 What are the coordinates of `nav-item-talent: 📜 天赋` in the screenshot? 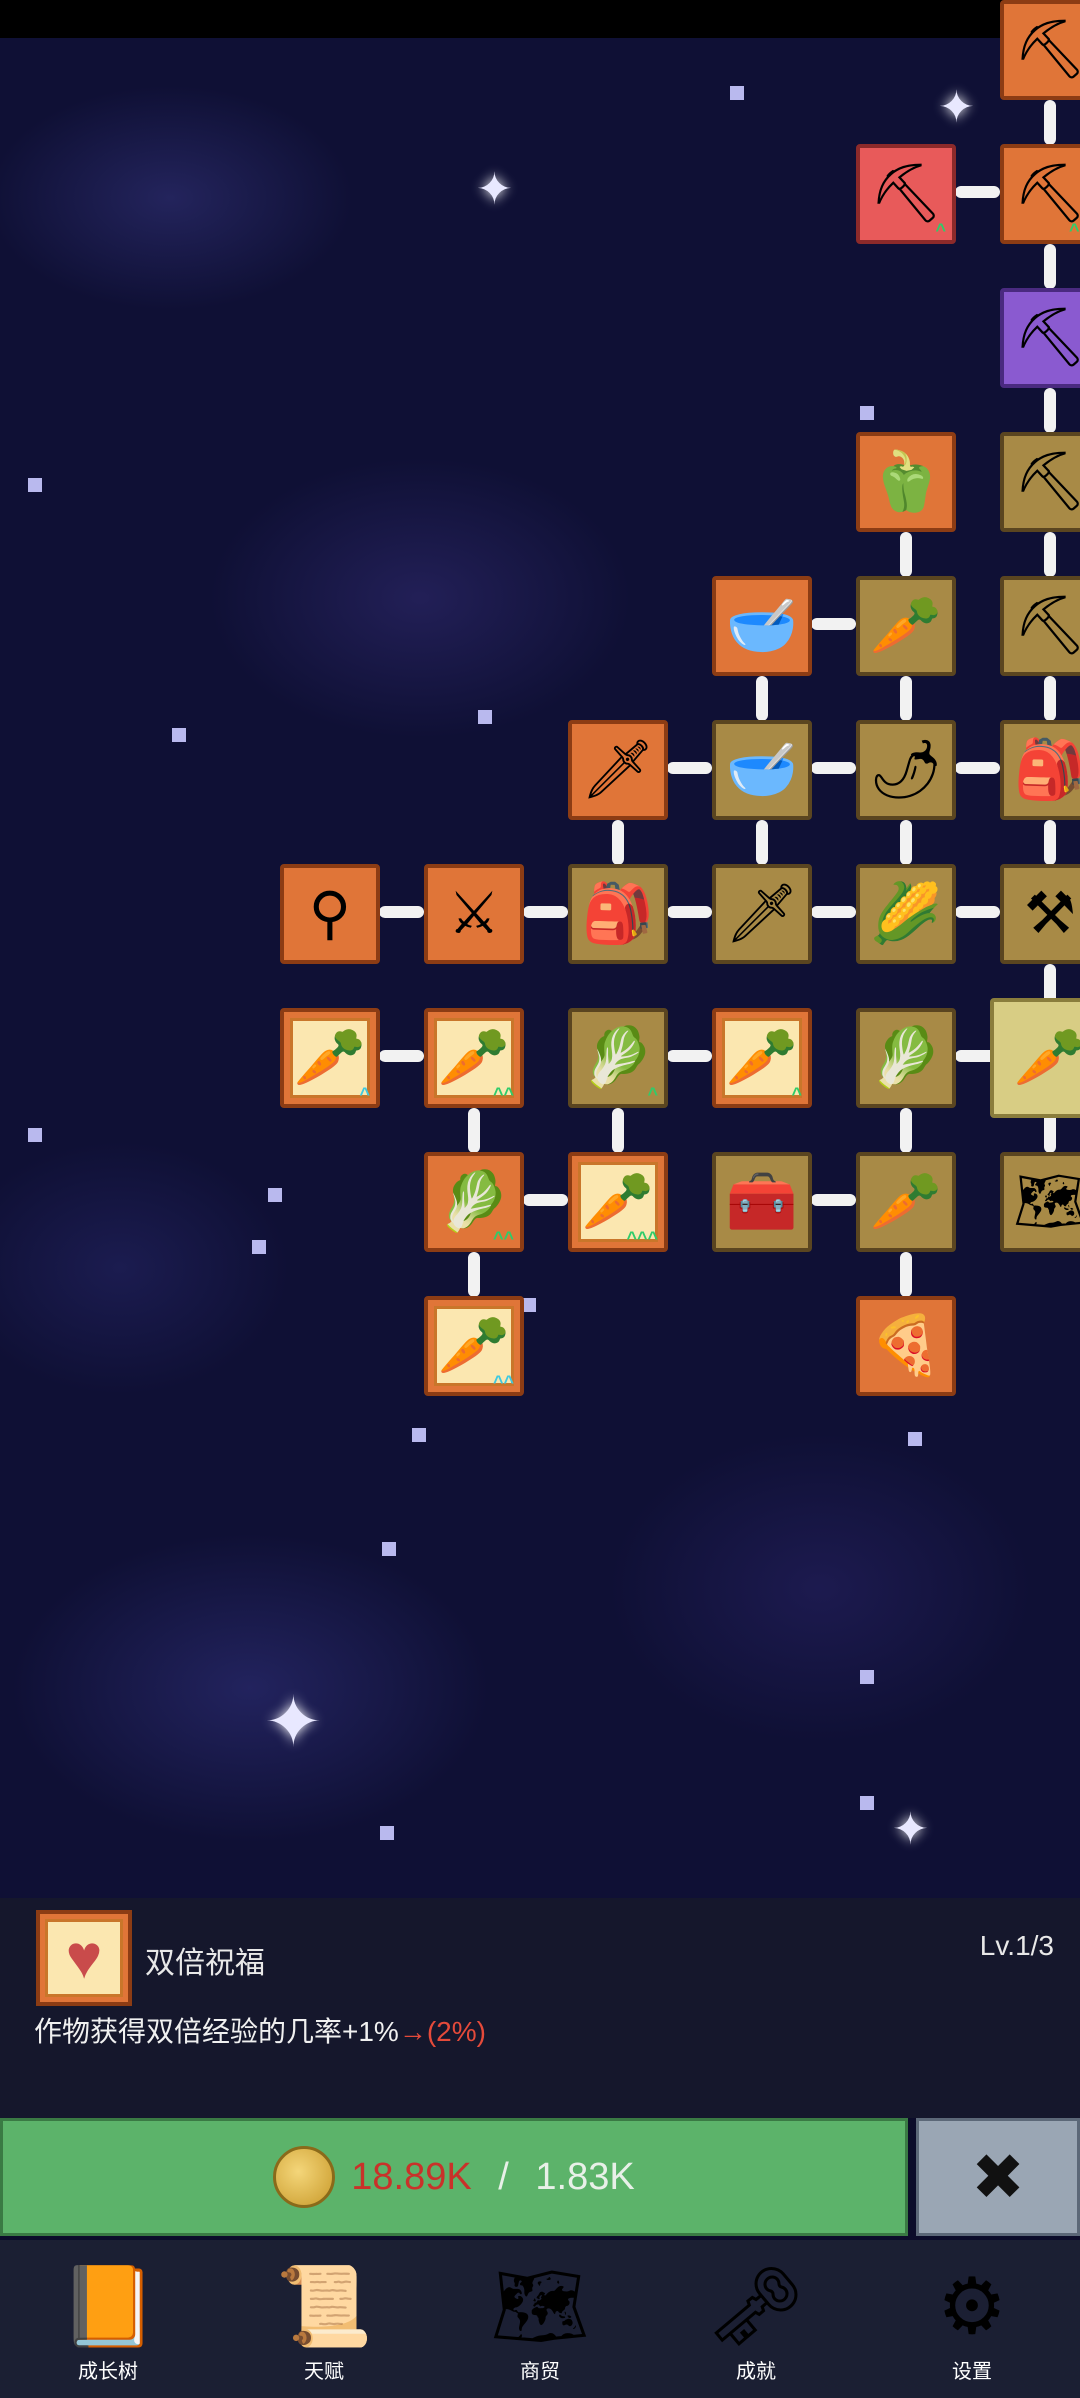 It's located at (324, 2319).